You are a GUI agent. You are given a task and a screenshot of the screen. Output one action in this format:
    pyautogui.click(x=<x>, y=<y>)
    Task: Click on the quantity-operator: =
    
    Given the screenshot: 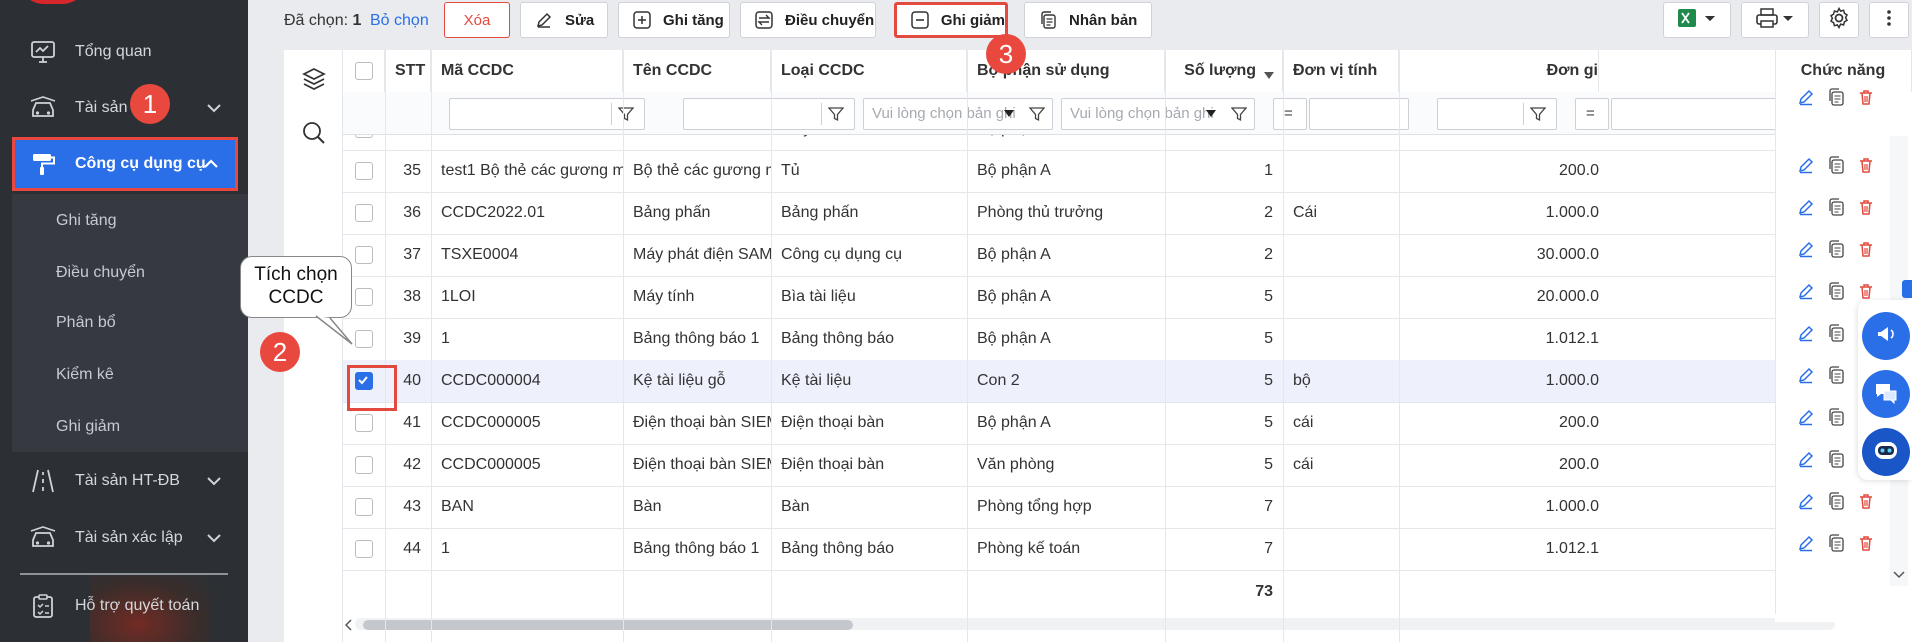 What is the action you would take?
    pyautogui.click(x=1290, y=114)
    